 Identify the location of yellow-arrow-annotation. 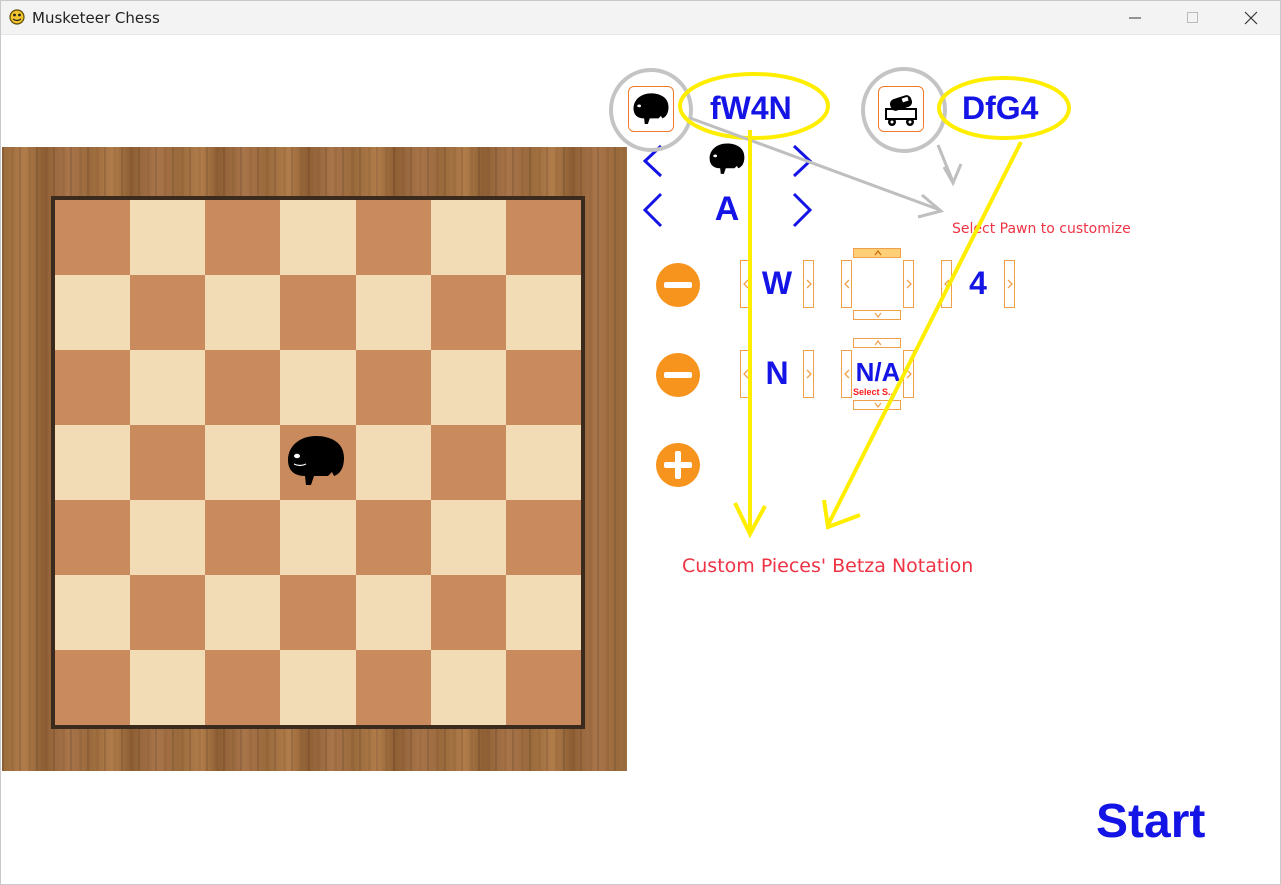
(924, 333).